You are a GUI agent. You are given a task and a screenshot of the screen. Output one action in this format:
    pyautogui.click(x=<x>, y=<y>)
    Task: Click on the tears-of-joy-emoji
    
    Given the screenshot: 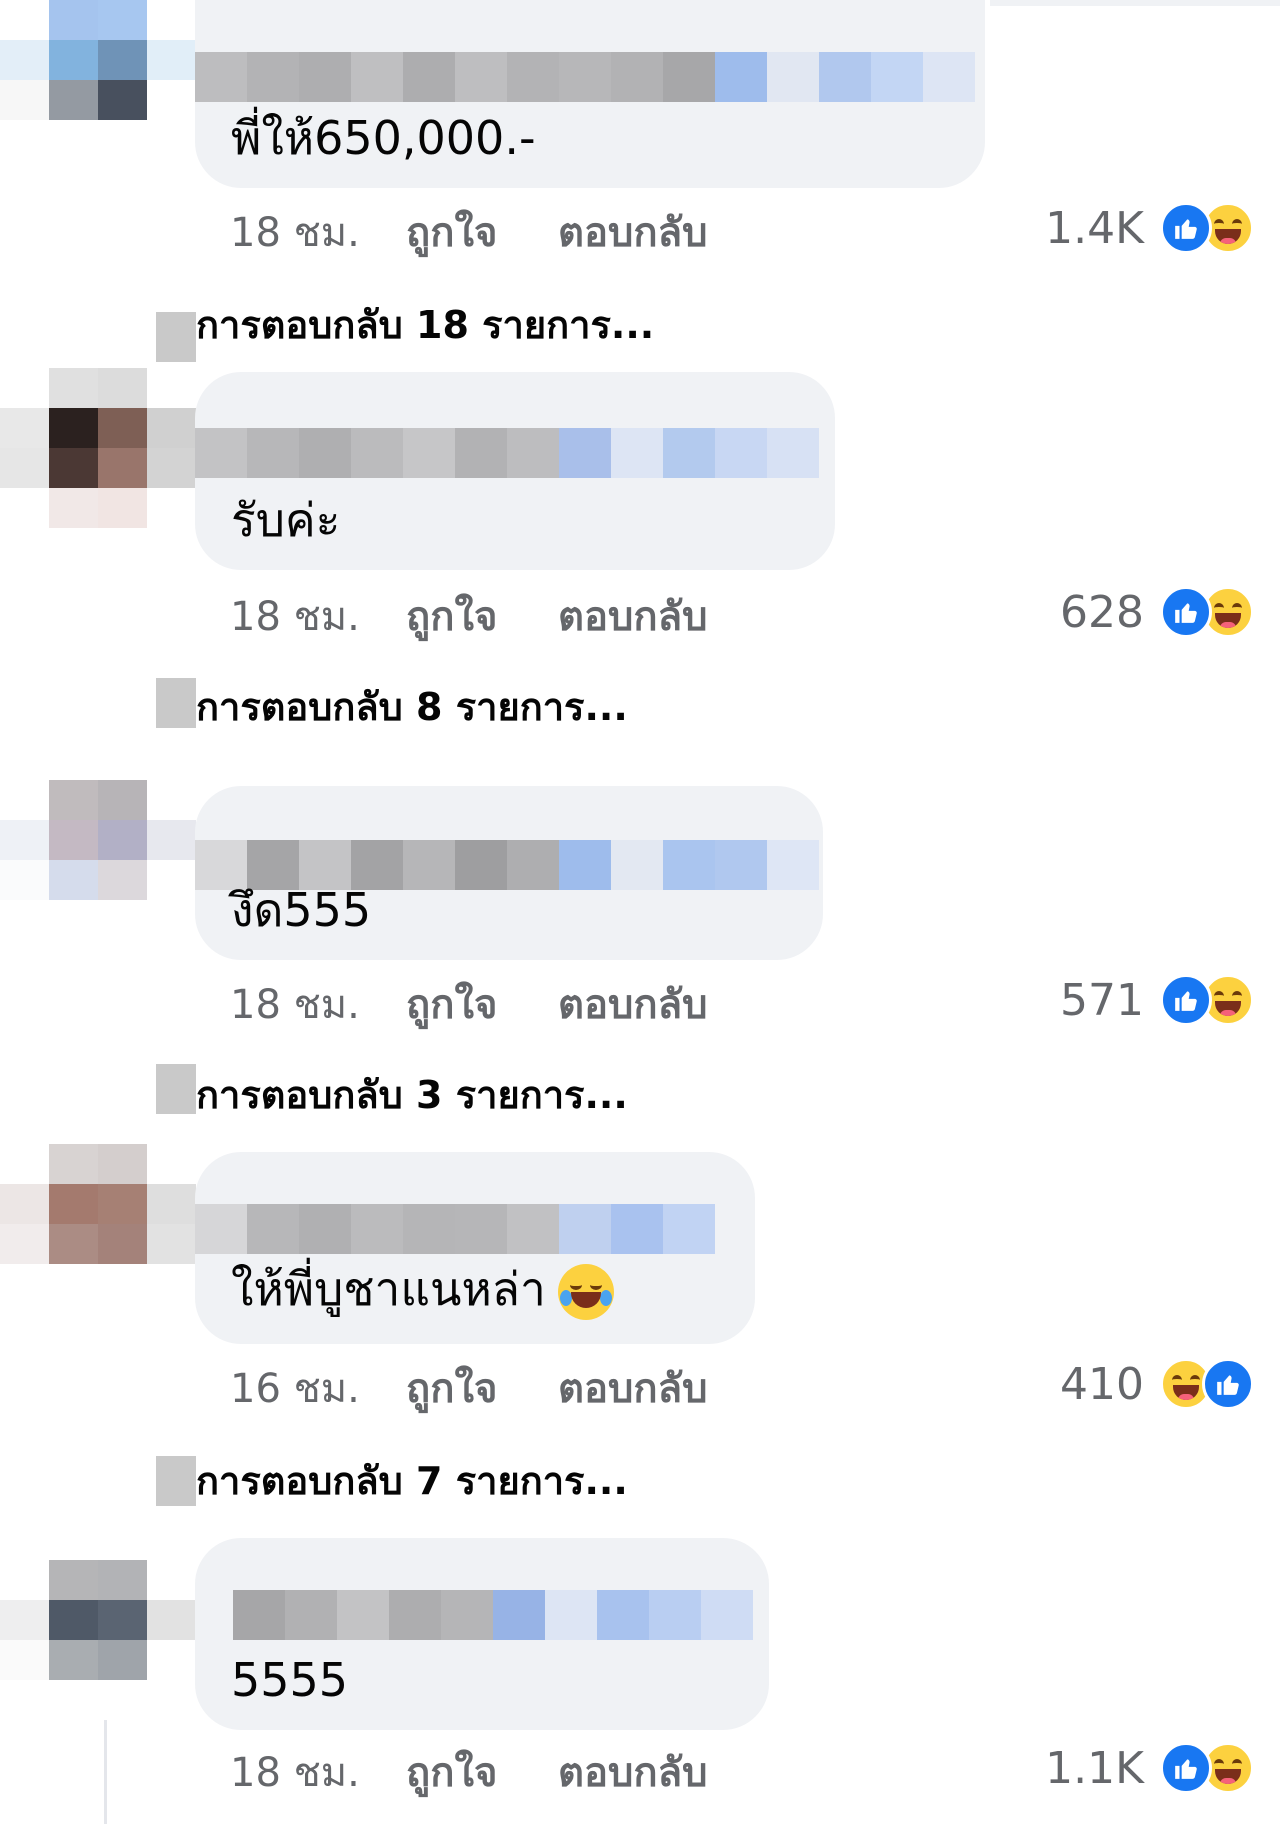 What is the action you would take?
    pyautogui.click(x=585, y=1292)
    